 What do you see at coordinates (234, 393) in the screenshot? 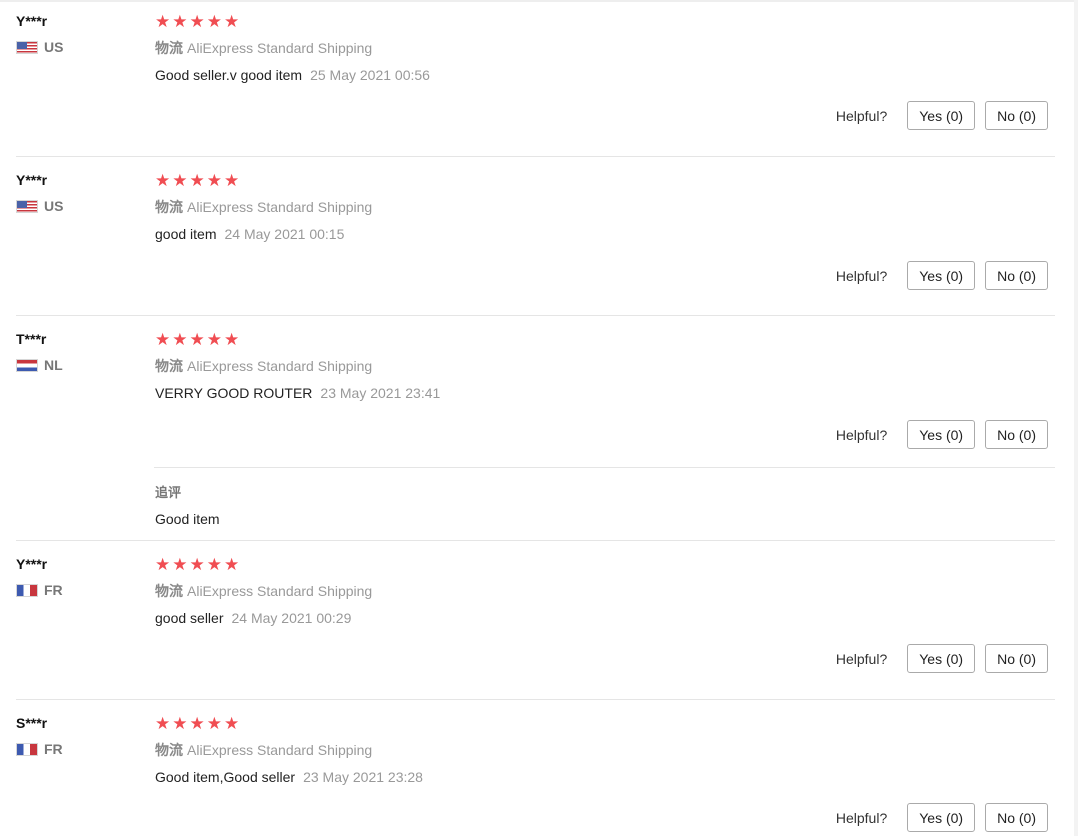
I see `review-text: VERRY GOOD ROUTER` at bounding box center [234, 393].